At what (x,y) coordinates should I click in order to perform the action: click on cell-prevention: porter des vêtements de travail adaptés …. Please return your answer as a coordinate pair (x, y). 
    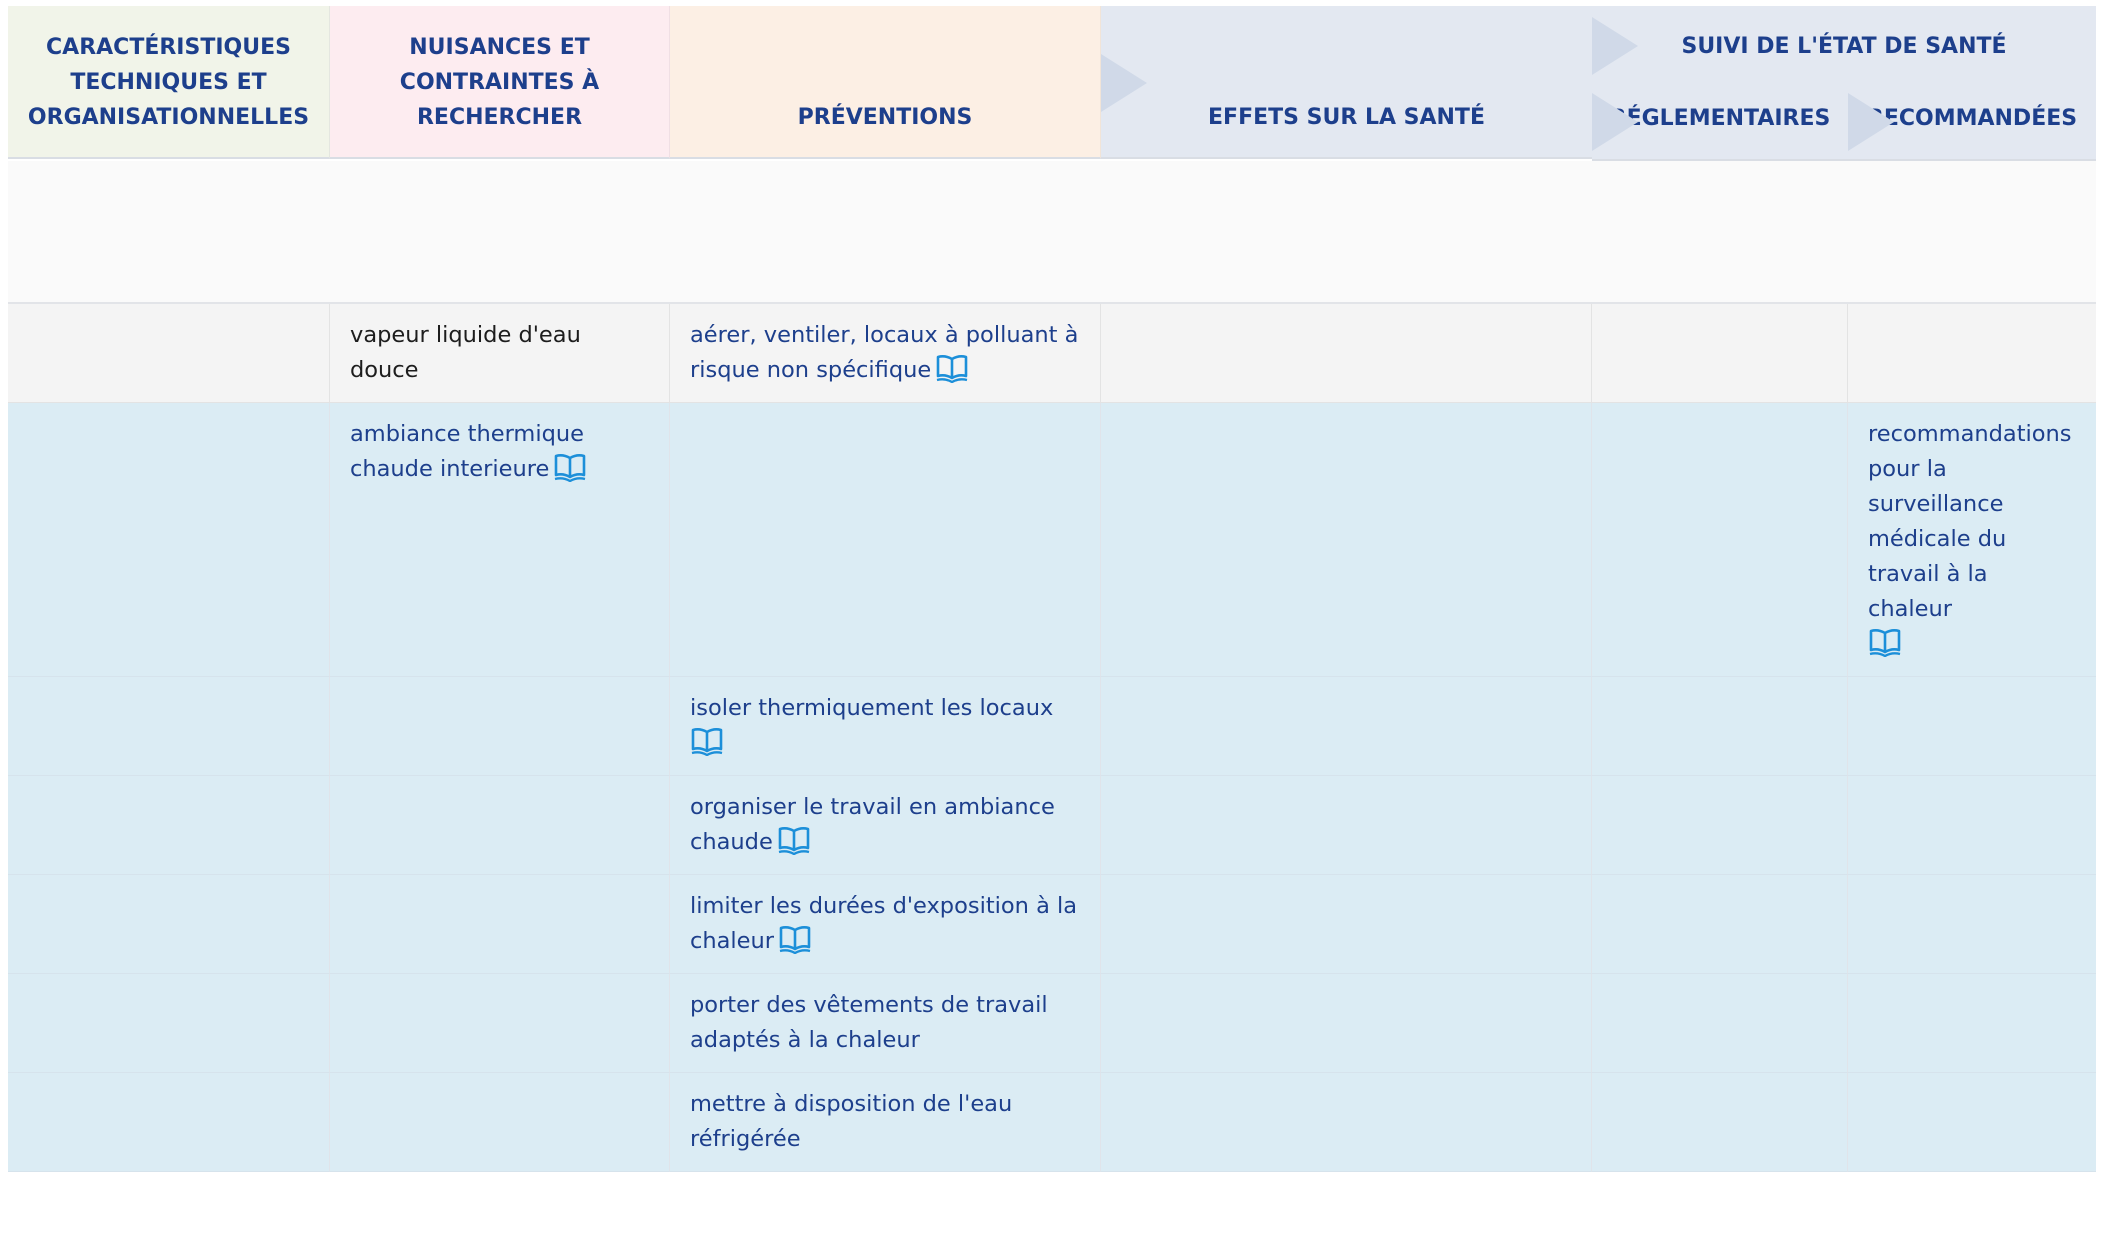
    Looking at the image, I should click on (885, 1023).